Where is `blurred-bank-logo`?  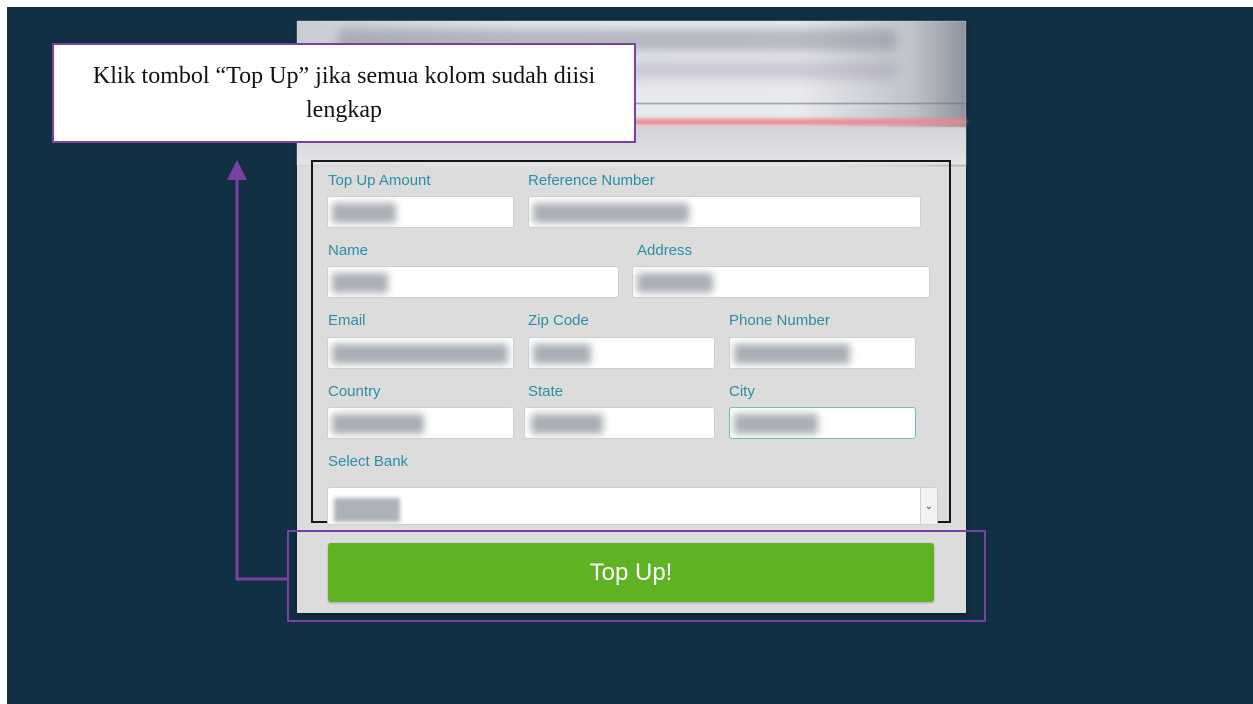
blurred-bank-logo is located at coordinates (367, 510).